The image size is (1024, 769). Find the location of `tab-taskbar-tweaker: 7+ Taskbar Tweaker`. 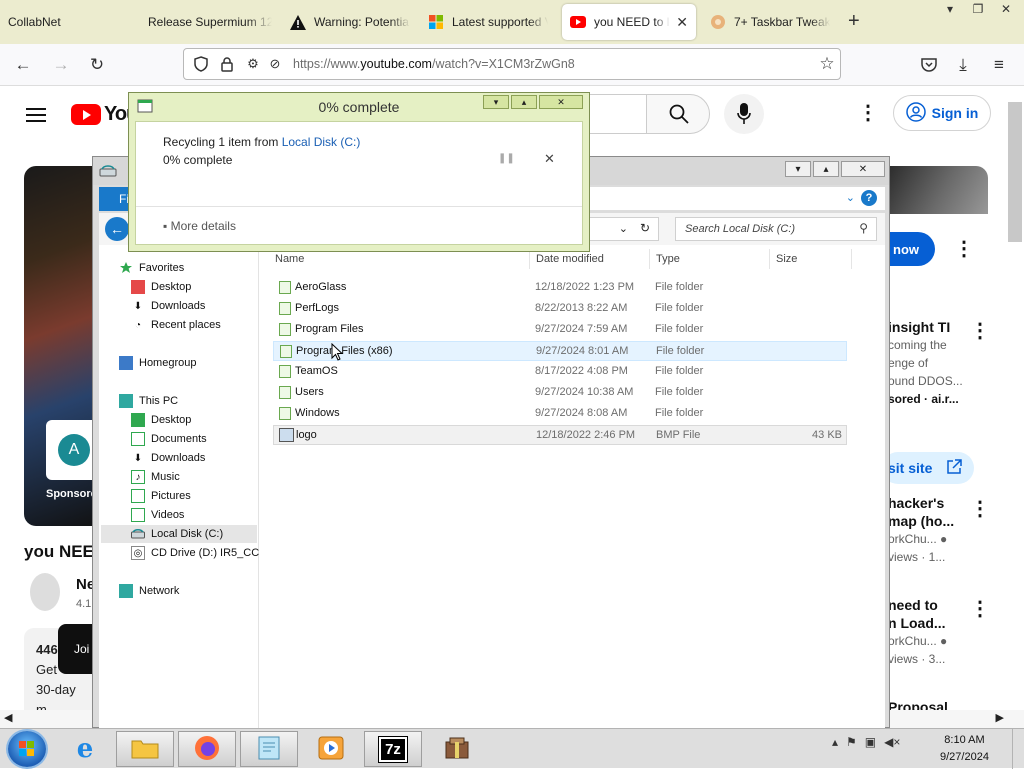

tab-taskbar-tweaker: 7+ Taskbar Tweaker is located at coordinates (770, 22).